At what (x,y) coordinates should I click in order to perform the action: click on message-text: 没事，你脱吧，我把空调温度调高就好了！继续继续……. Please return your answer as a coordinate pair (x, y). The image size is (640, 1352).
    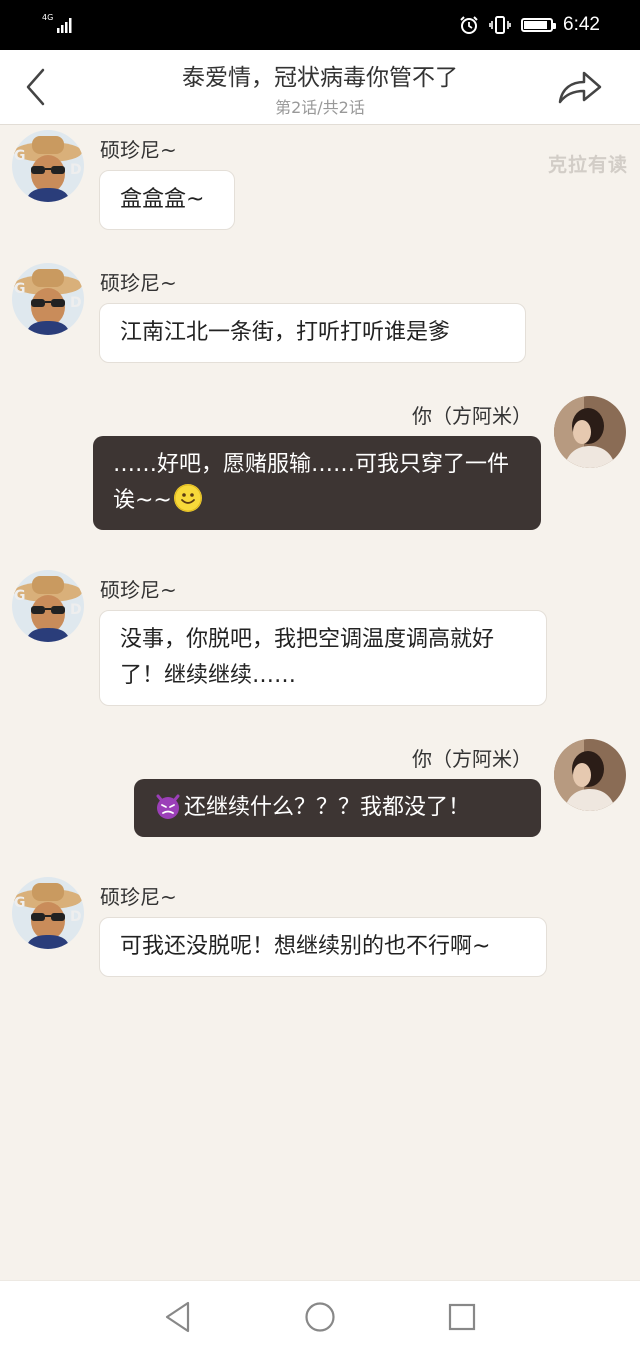
    Looking at the image, I should click on (307, 657).